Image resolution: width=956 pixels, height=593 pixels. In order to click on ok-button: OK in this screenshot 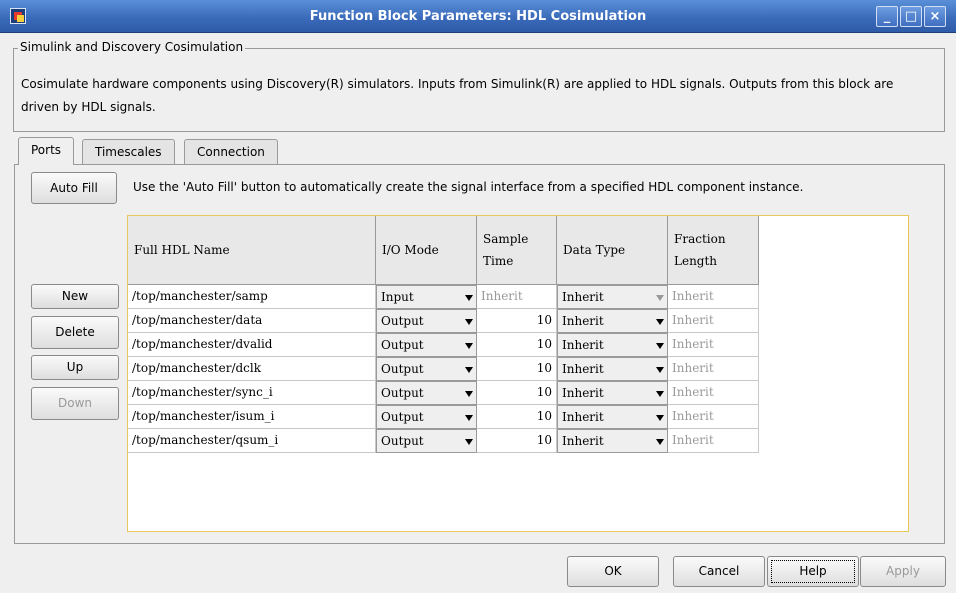, I will do `click(613, 571)`.